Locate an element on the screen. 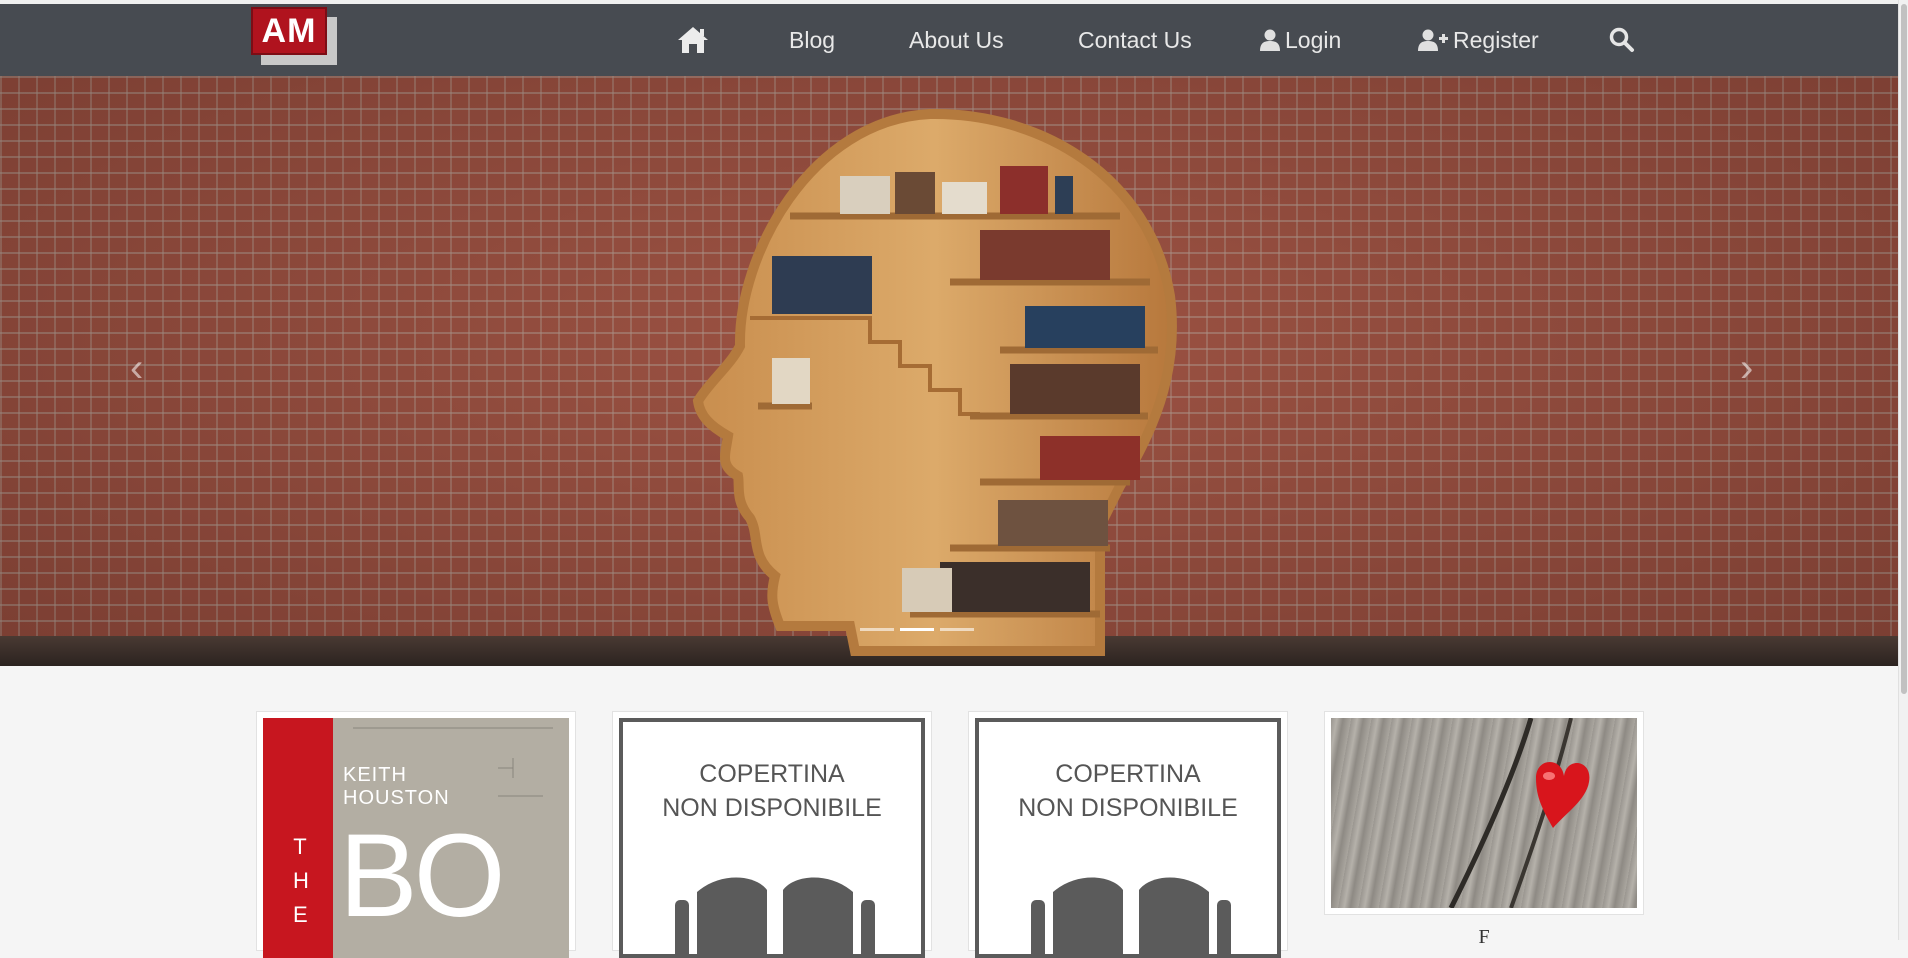 The height and width of the screenshot is (958, 1908). carousel-next-arrow: › is located at coordinates (1746, 368).